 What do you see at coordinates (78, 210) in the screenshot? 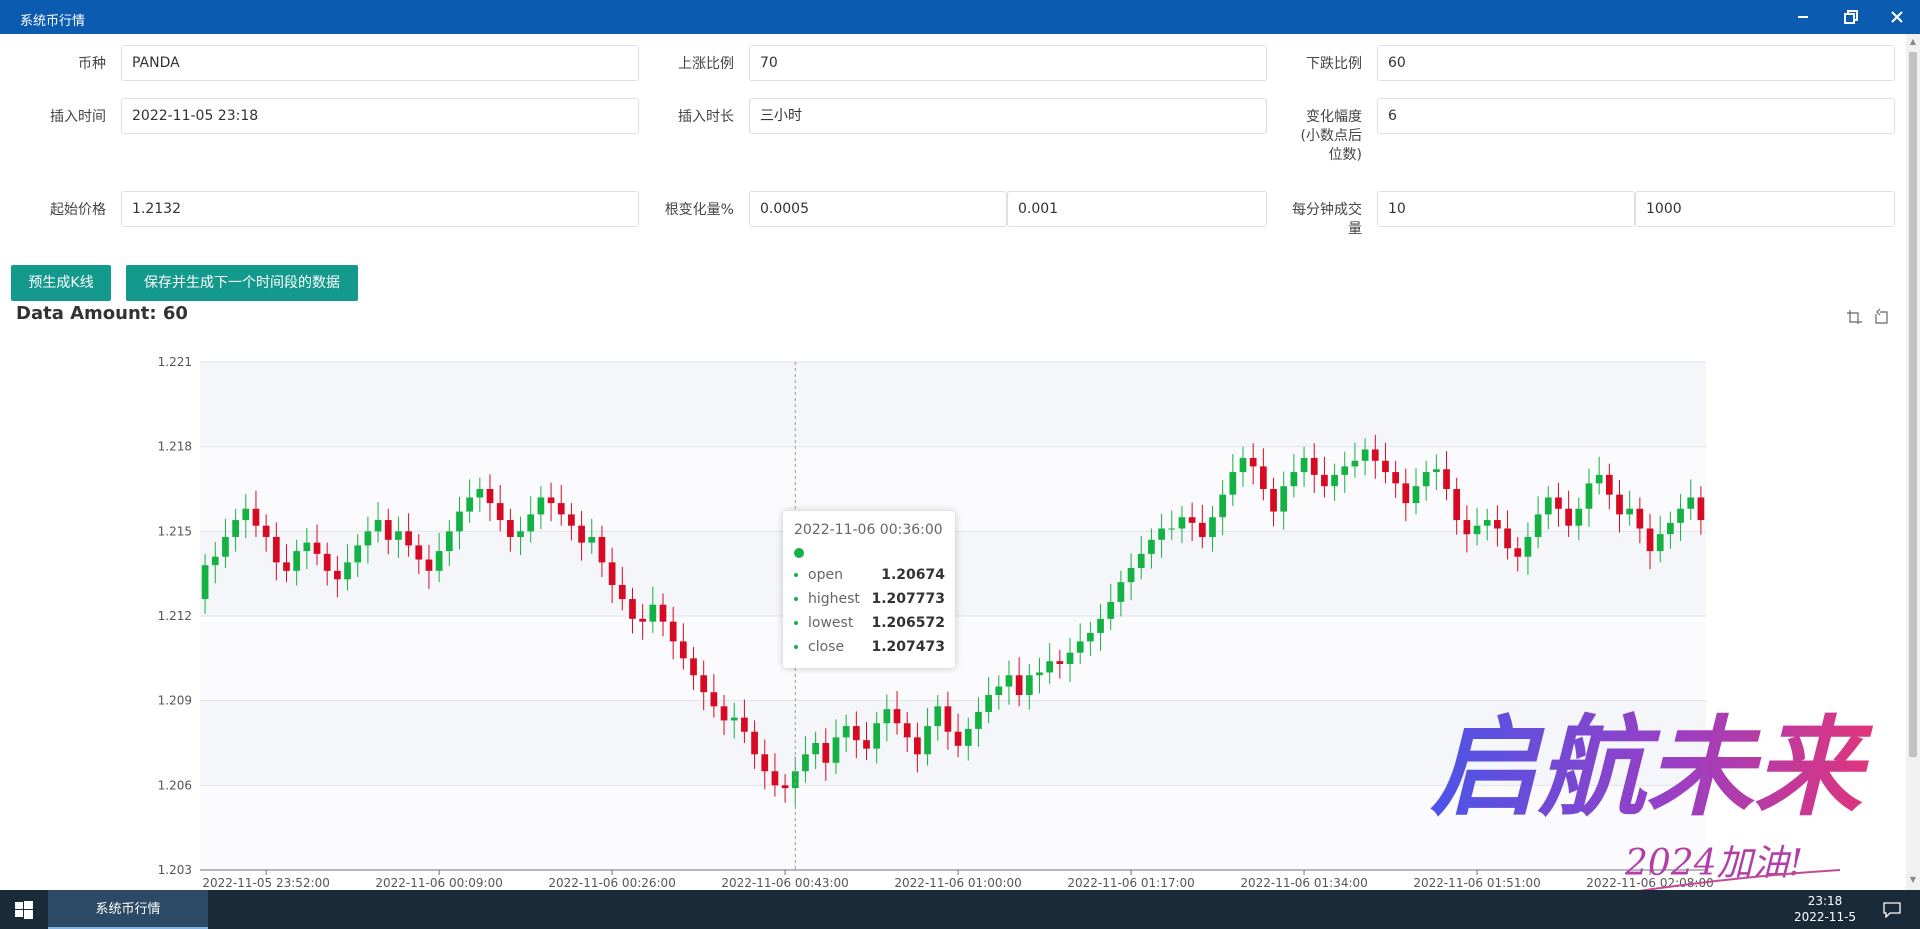
I see `start-price-label: 起始价格` at bounding box center [78, 210].